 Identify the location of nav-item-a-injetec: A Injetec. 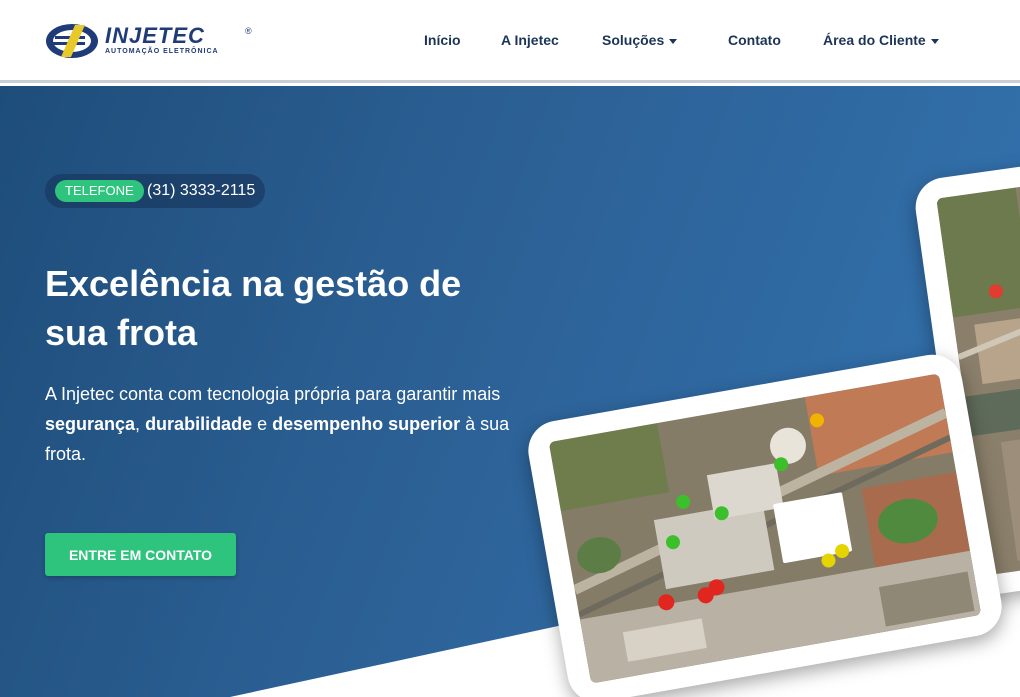
(530, 40).